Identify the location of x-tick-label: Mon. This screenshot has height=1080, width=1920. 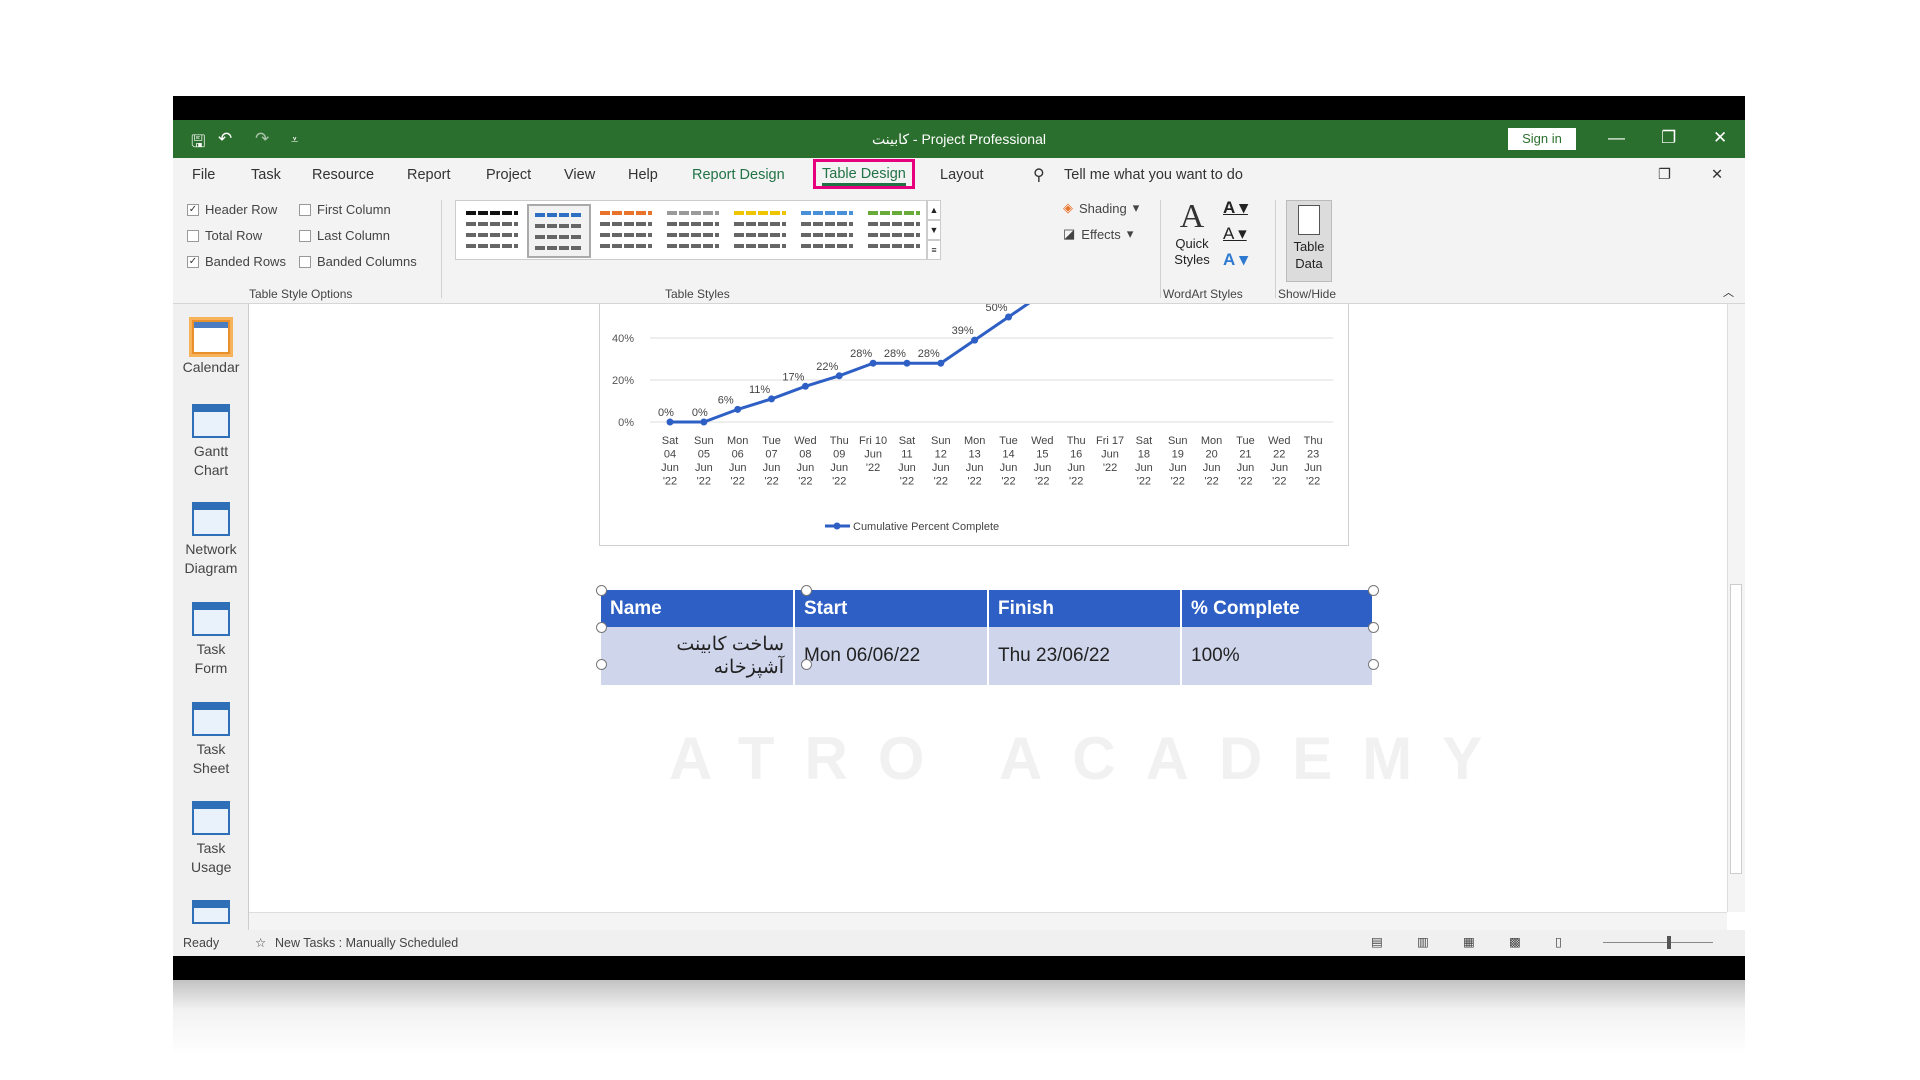
(737, 441).